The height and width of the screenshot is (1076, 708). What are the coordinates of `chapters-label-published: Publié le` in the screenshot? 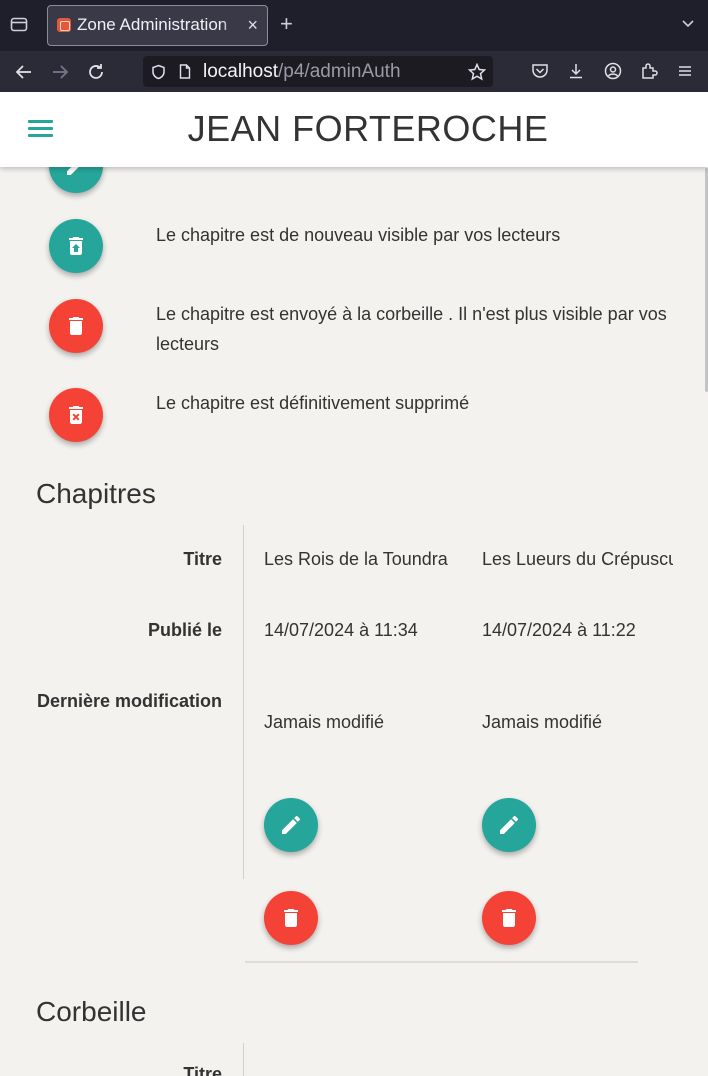 It's located at (184, 630).